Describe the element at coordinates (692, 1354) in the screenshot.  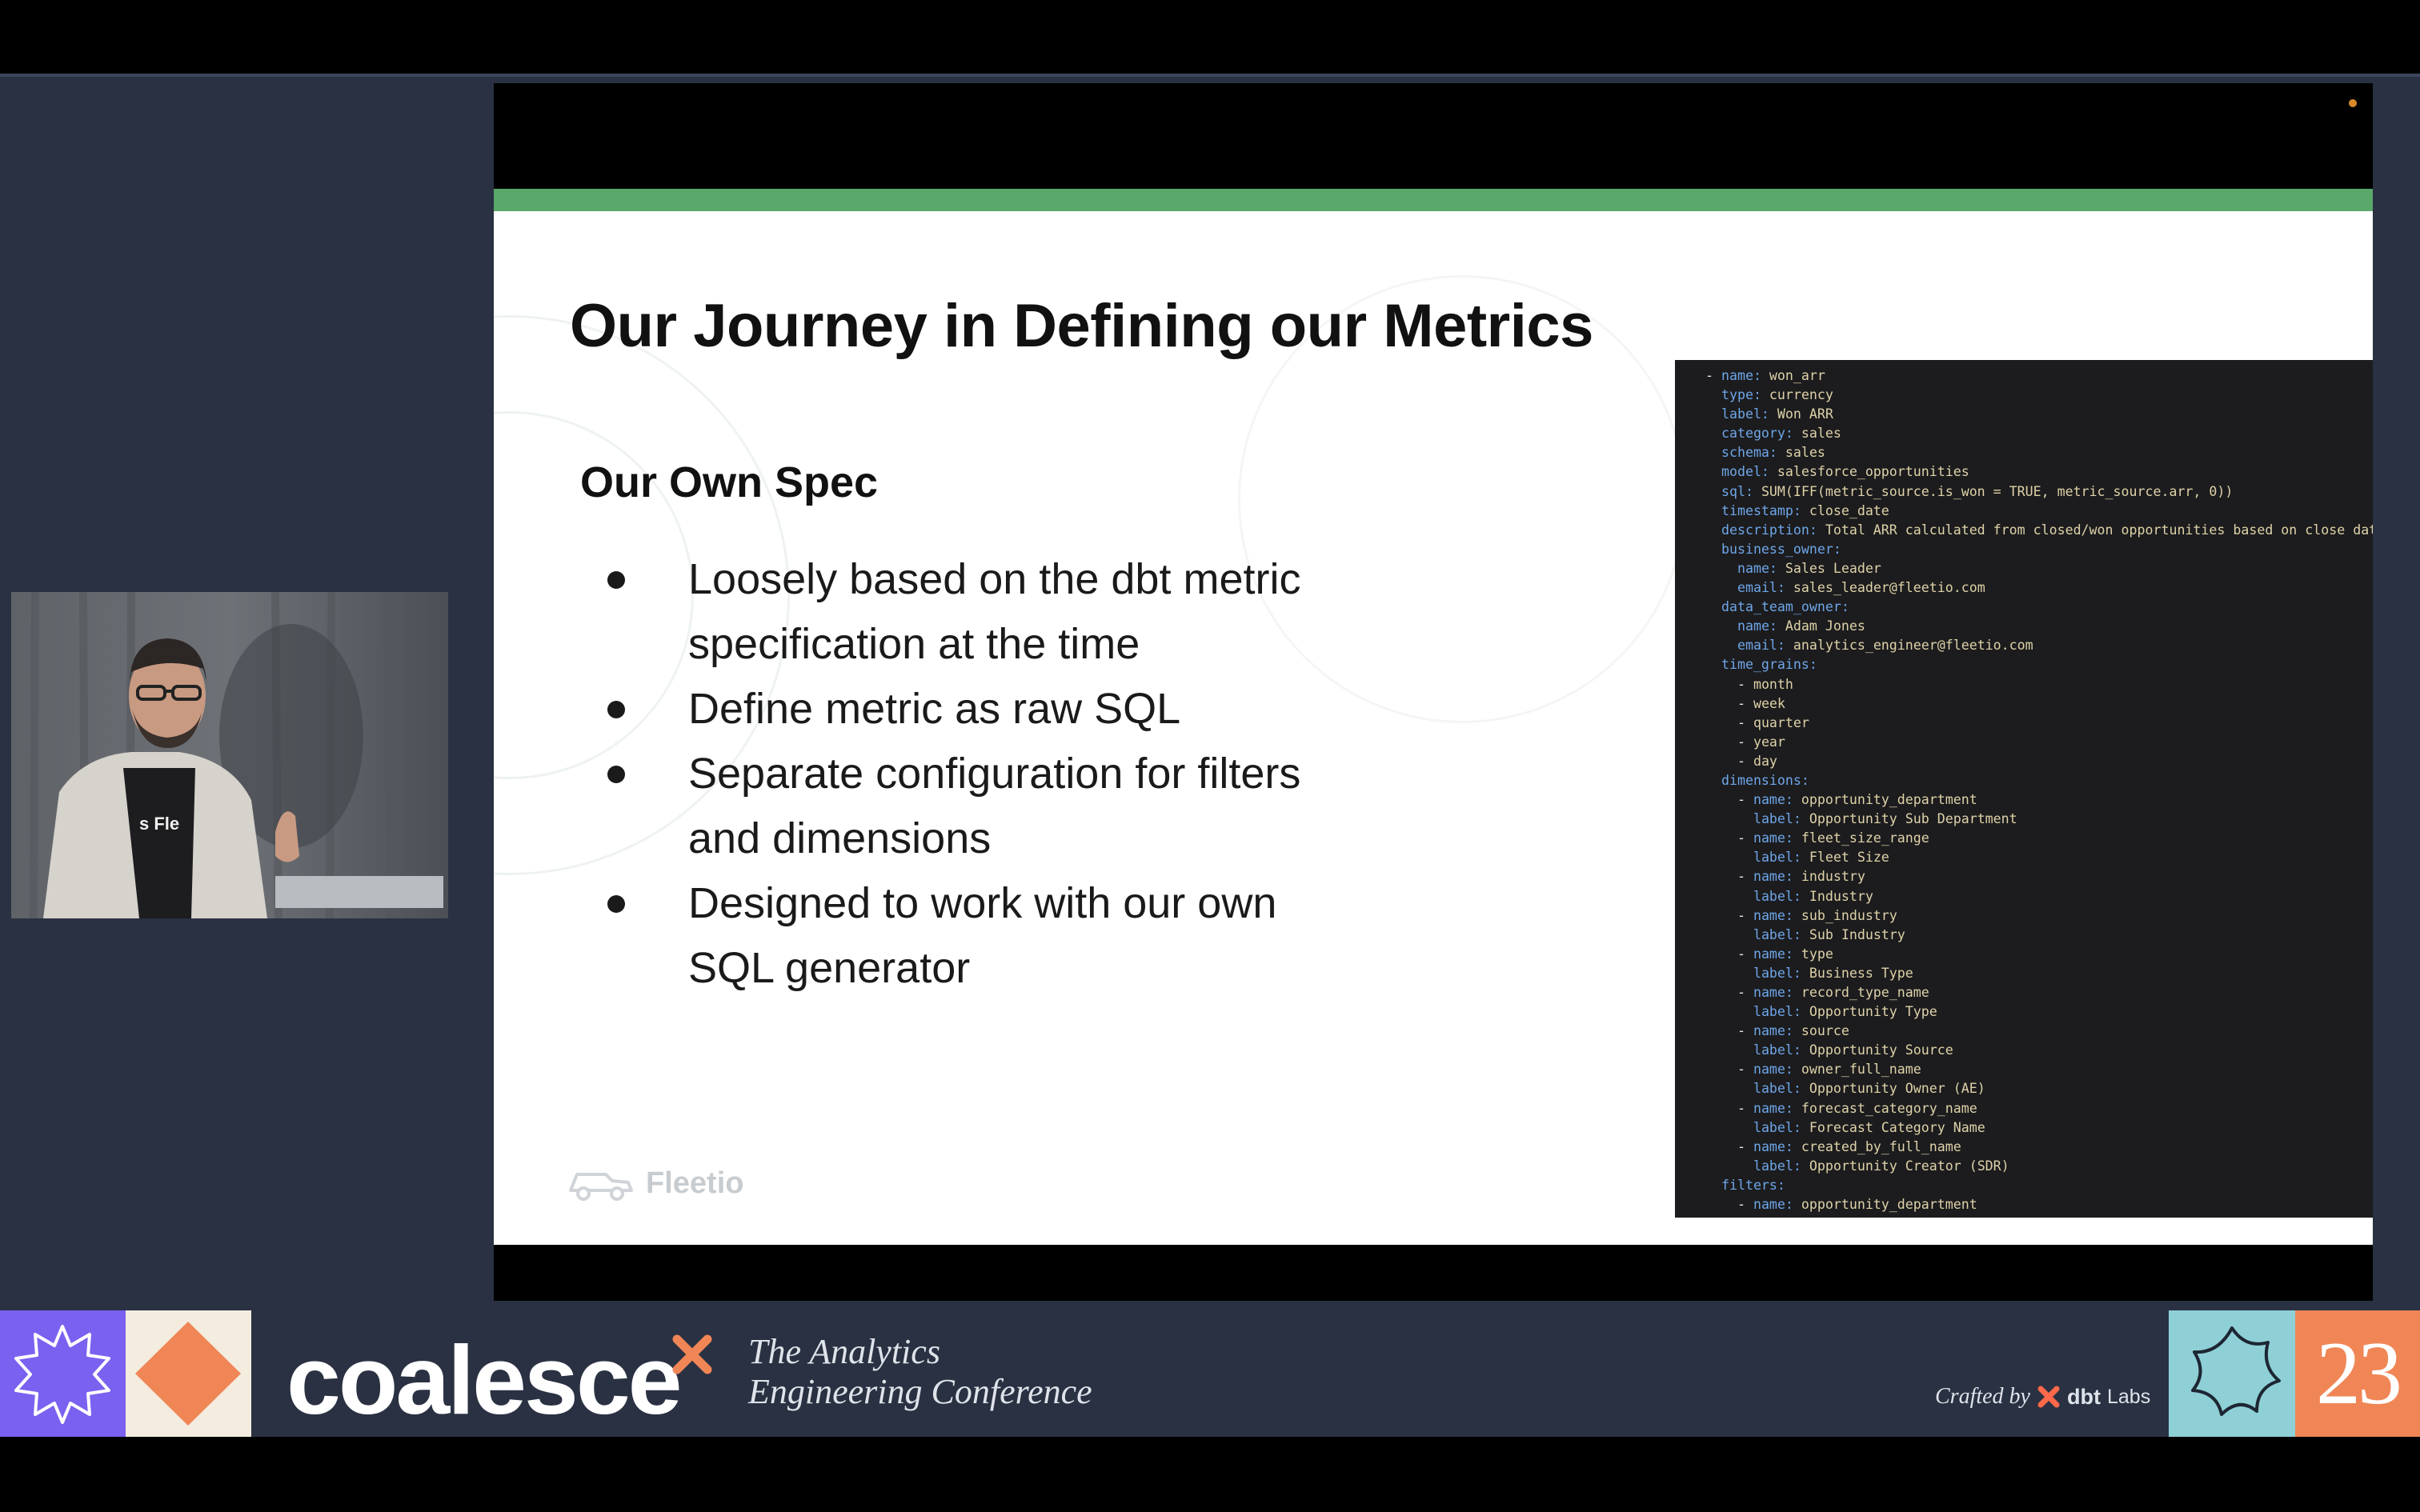
I see `coalesce-x-icon` at that location.